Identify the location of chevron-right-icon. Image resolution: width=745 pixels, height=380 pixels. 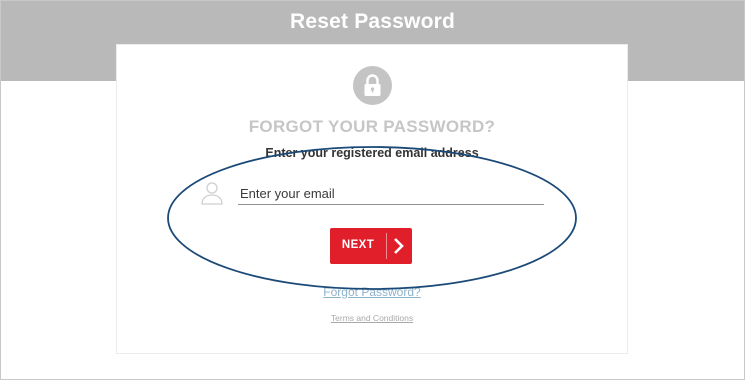
(399, 247).